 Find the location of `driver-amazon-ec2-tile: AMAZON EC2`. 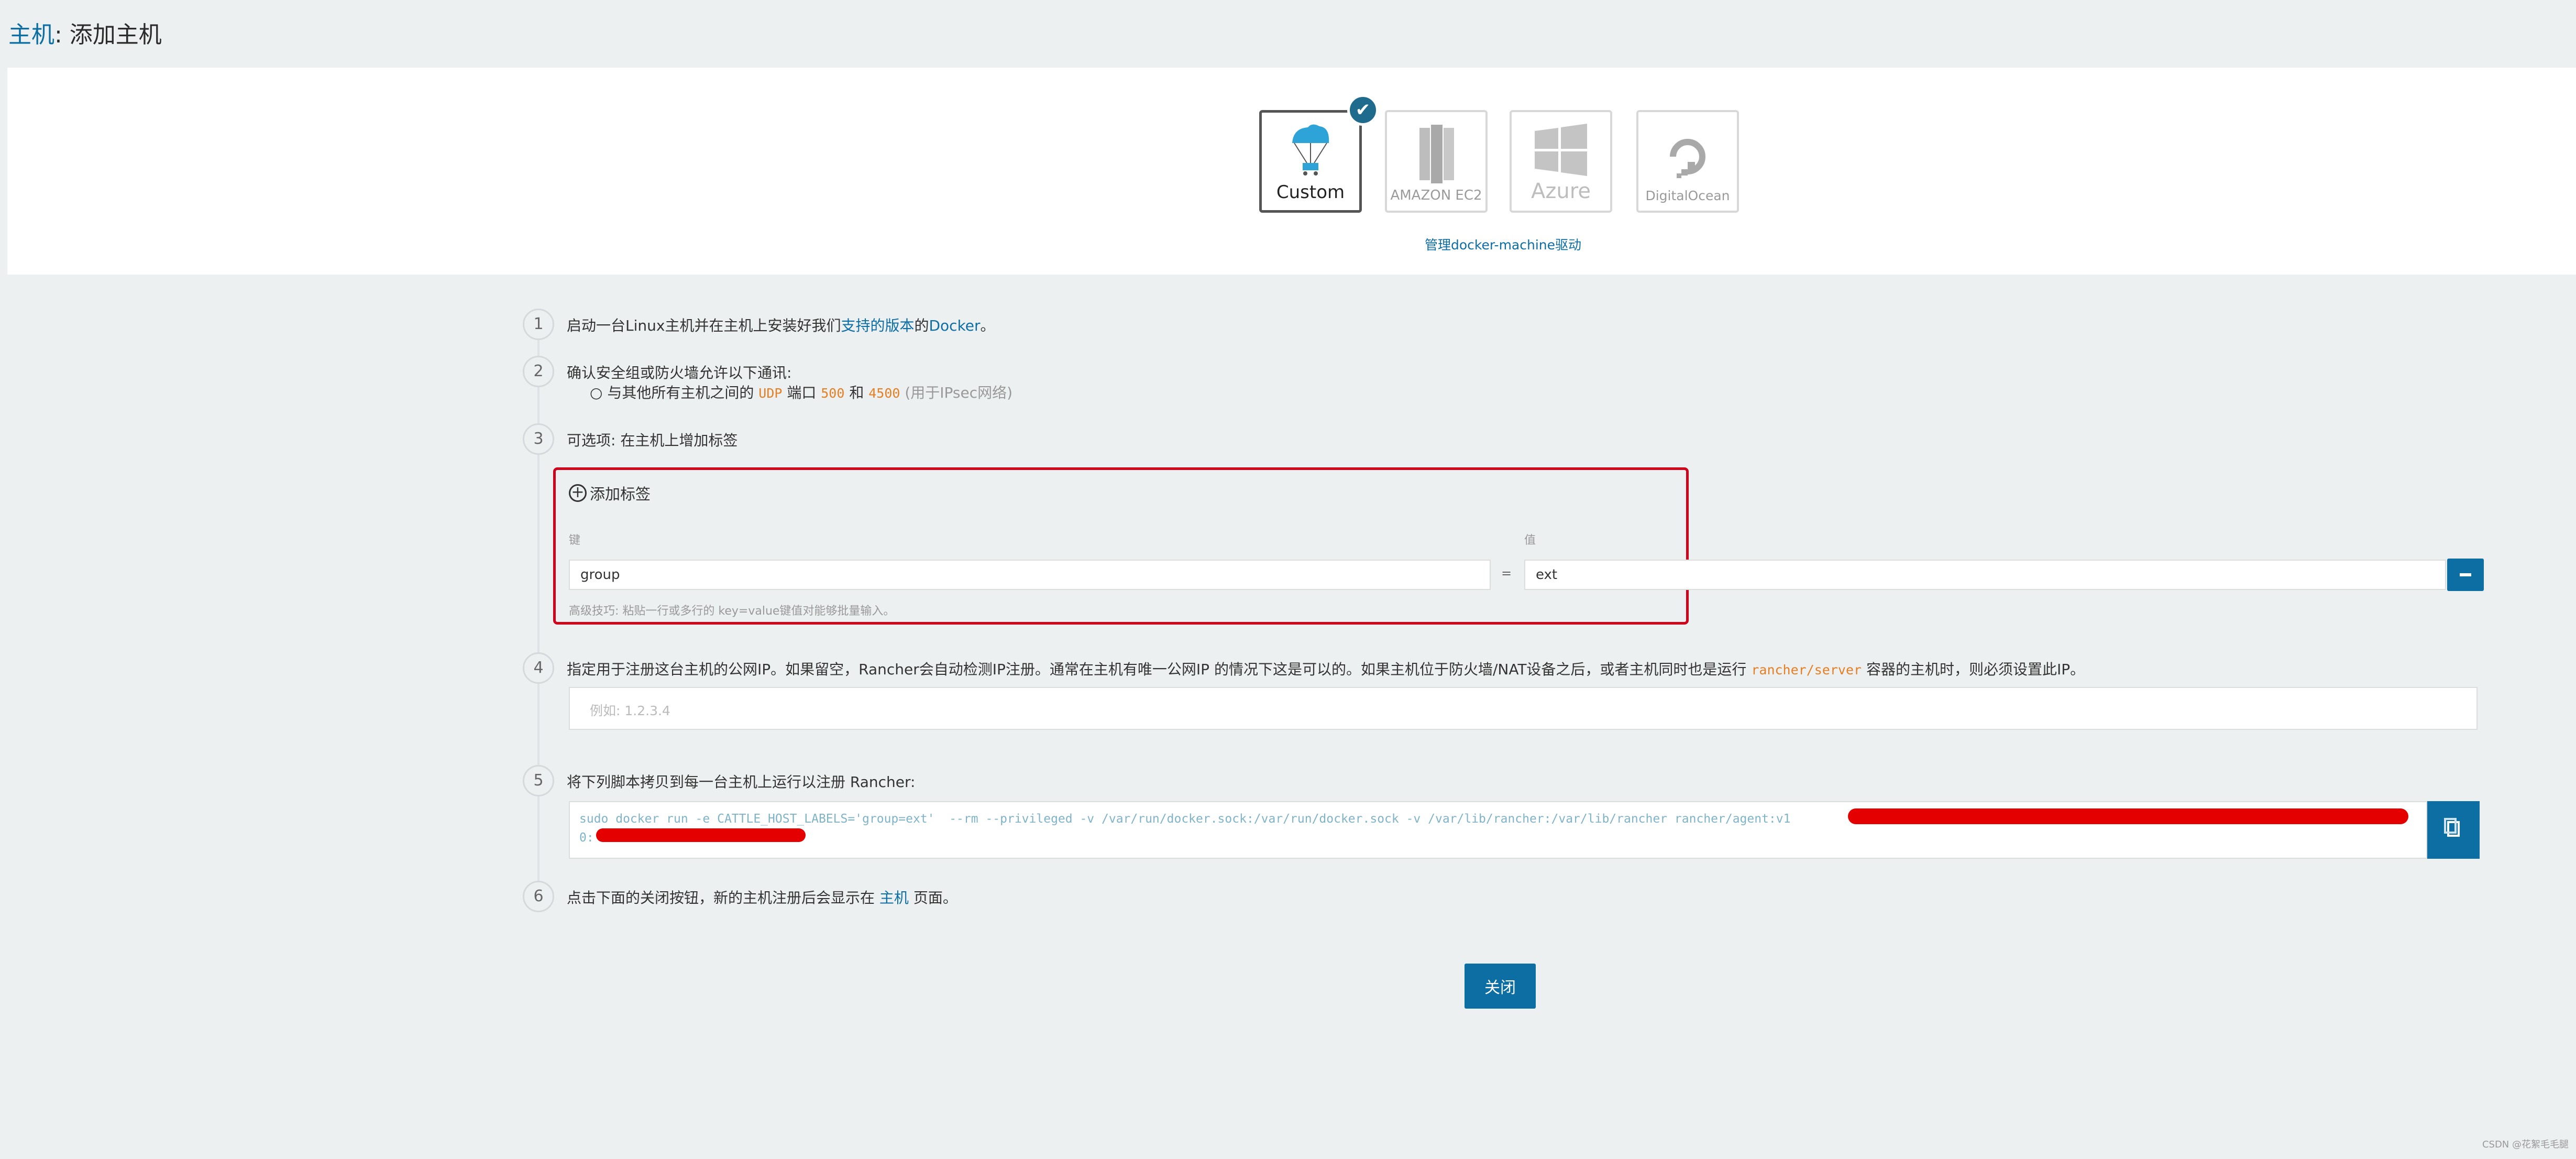

driver-amazon-ec2-tile: AMAZON EC2 is located at coordinates (1436, 162).